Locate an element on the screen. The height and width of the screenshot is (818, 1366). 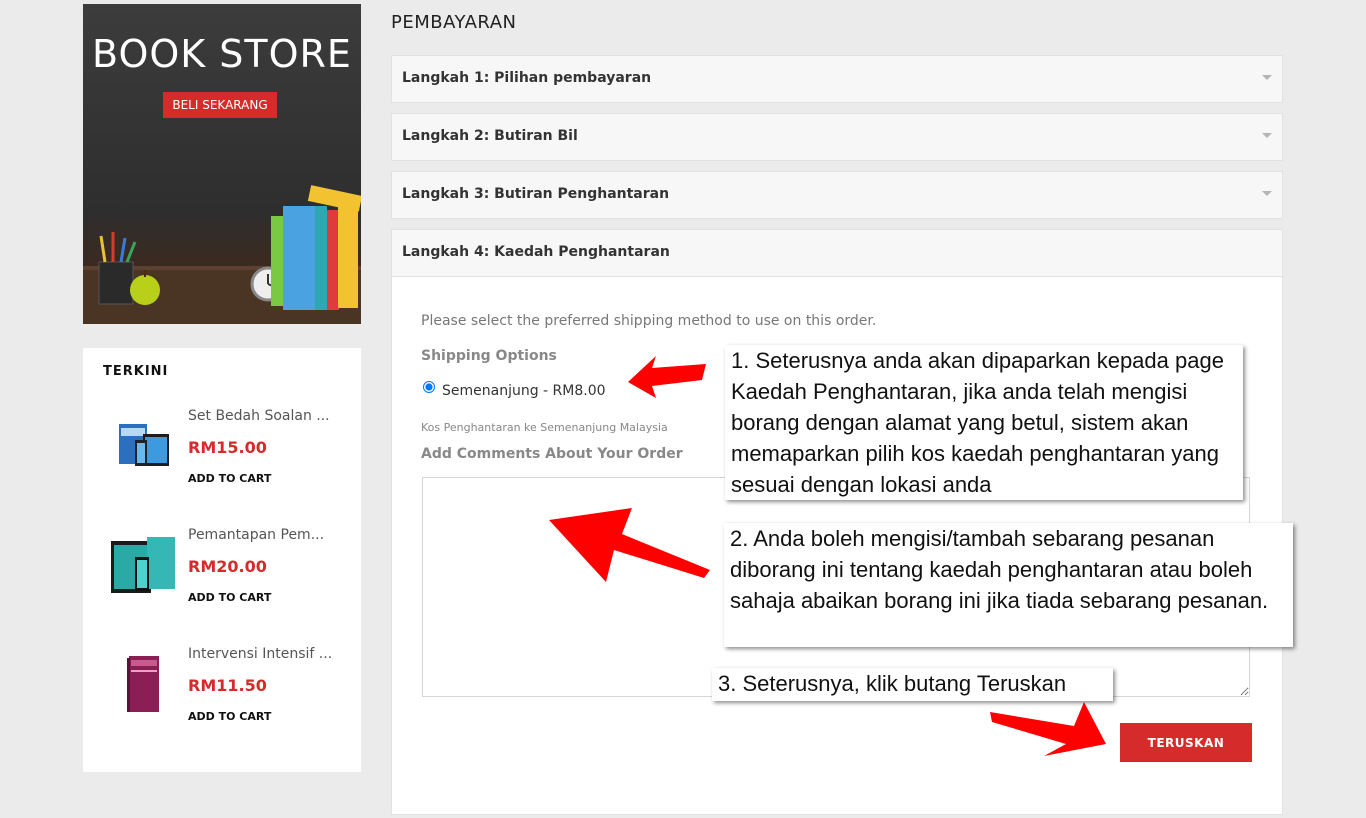
pencil-cup-icon is located at coordinates (116, 283).